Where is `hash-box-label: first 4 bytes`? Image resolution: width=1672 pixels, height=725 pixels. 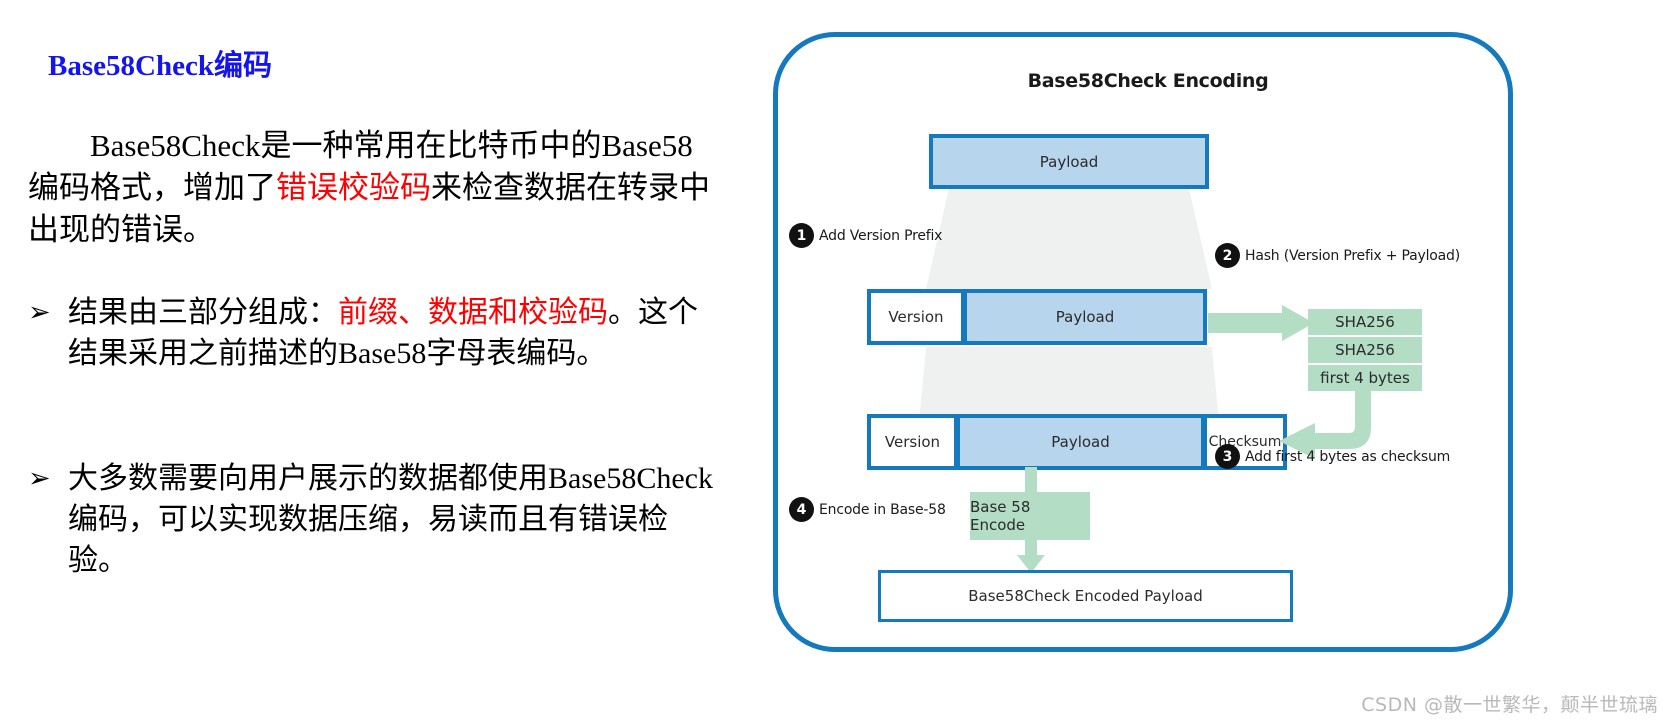 hash-box-label: first 4 bytes is located at coordinates (1365, 378).